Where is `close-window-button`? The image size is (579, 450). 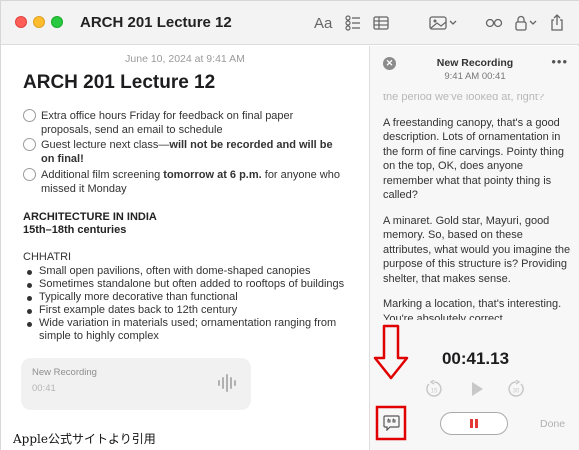 close-window-button is located at coordinates (21, 22).